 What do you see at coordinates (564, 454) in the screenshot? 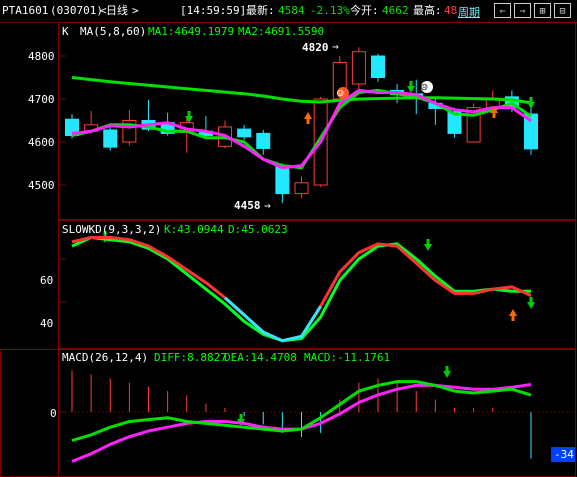
I see `value-badge-text: -34` at bounding box center [564, 454].